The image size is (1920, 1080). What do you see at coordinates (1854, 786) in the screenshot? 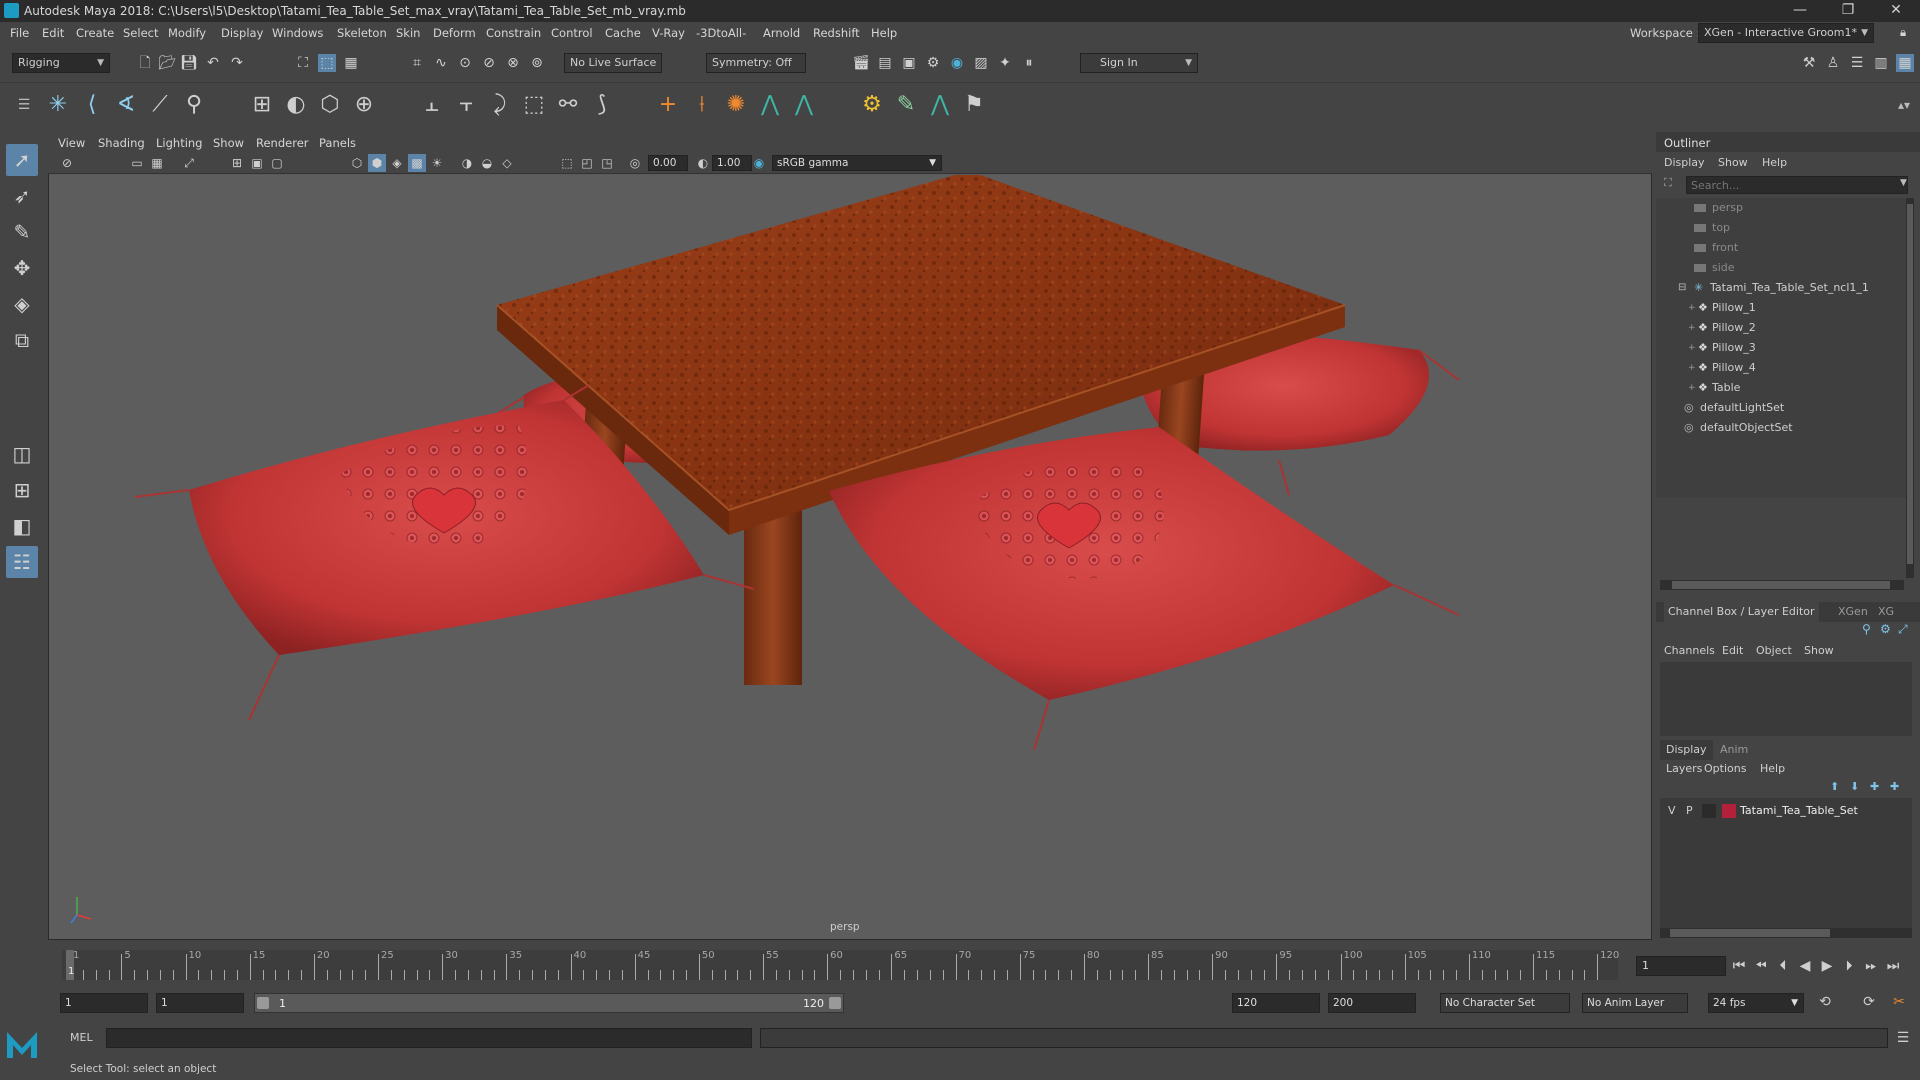
I see `move-layer-down-icon: ⬇︎` at bounding box center [1854, 786].